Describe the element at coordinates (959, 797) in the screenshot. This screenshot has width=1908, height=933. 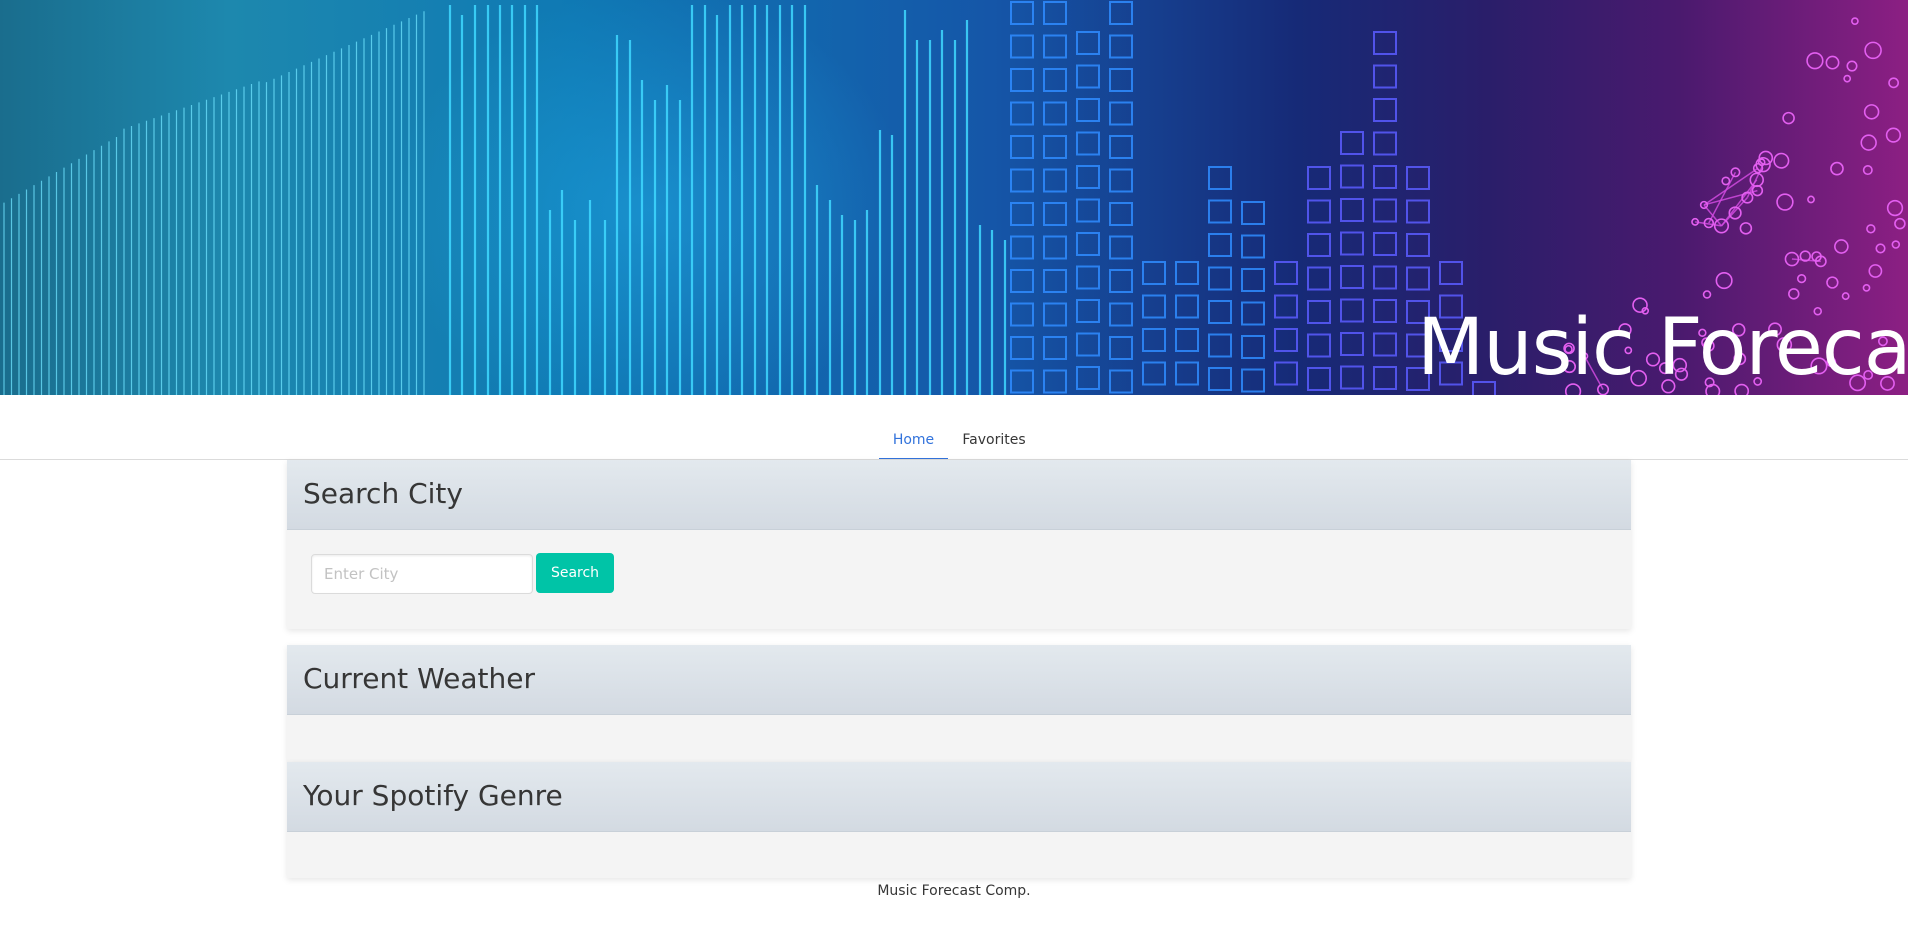
I see `genre-card-header: Your Spotify Genre` at that location.